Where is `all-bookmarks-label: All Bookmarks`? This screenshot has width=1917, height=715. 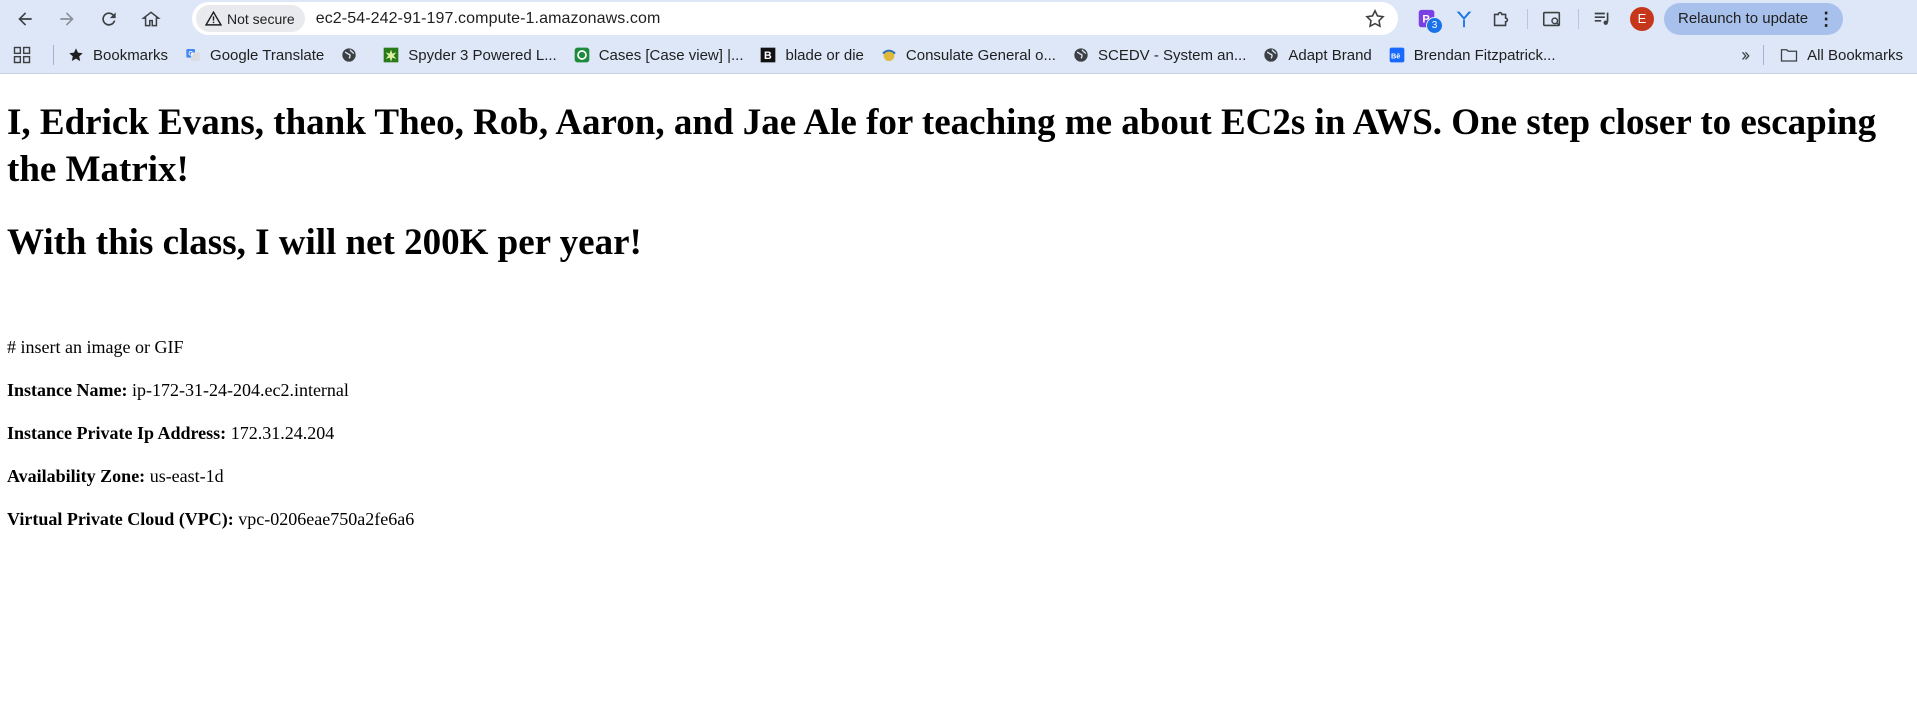
all-bookmarks-label: All Bookmarks is located at coordinates (1855, 55).